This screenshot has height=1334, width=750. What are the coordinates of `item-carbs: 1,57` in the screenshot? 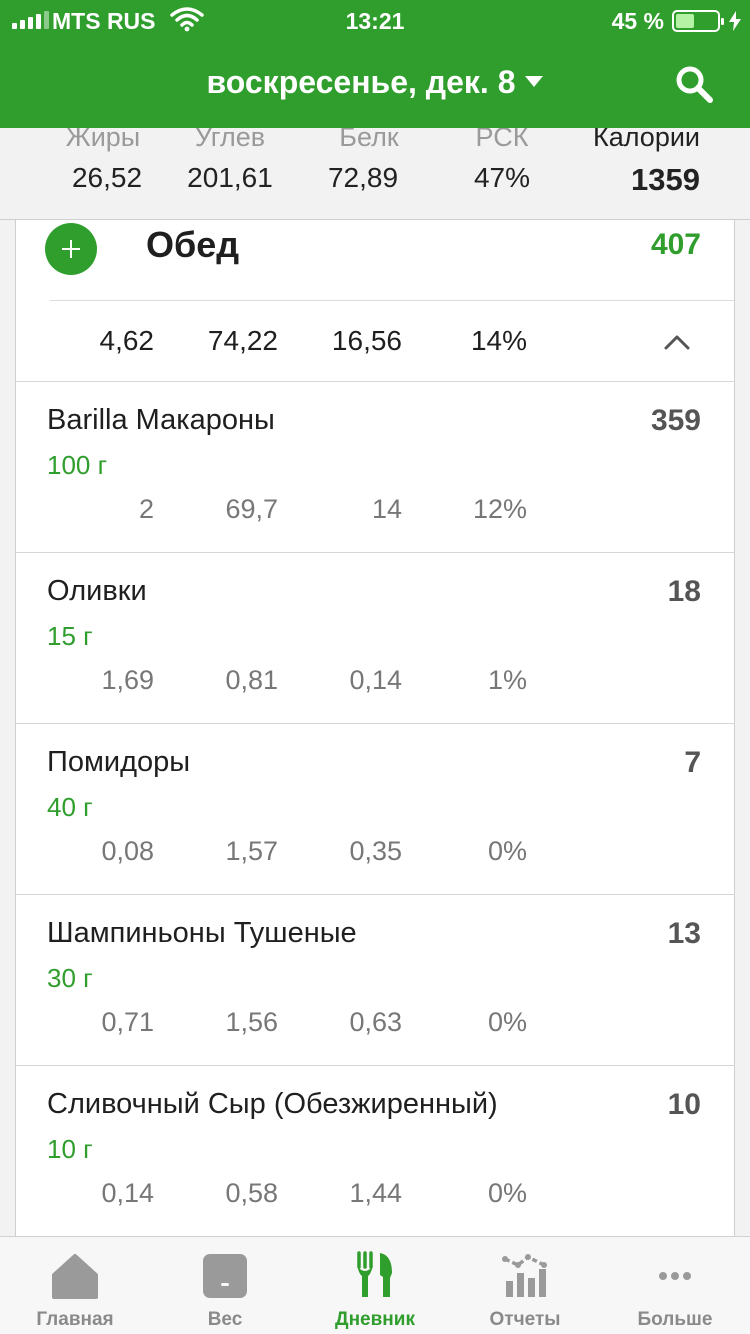 It's located at (251, 851).